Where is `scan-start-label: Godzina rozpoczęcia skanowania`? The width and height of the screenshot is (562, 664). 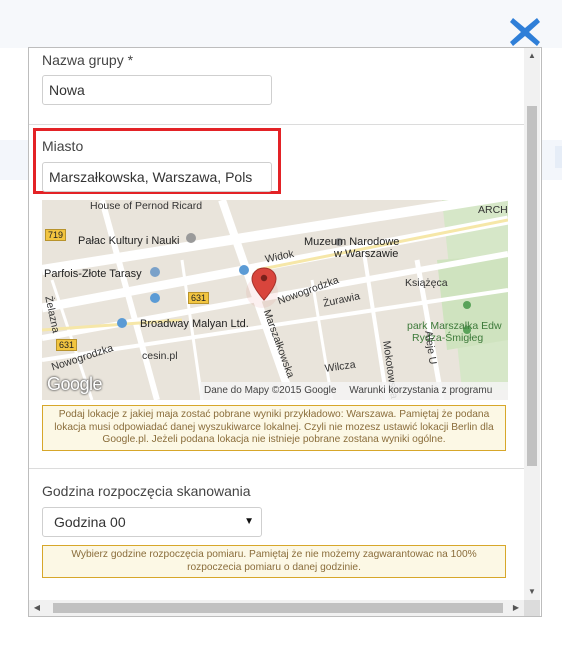 scan-start-label: Godzina rozpoczęcia skanowania is located at coordinates (146, 491).